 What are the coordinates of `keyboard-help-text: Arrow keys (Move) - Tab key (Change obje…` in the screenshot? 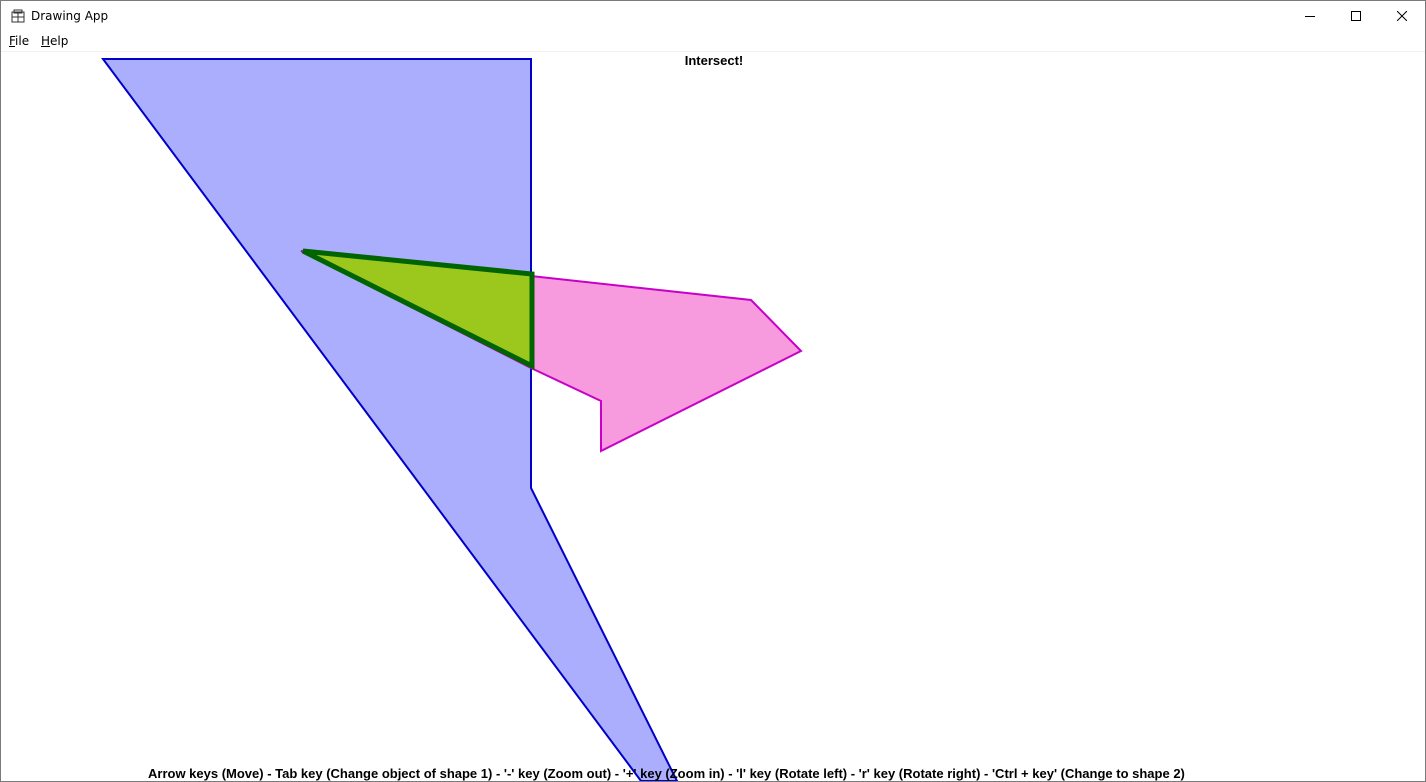 It's located at (666, 773).